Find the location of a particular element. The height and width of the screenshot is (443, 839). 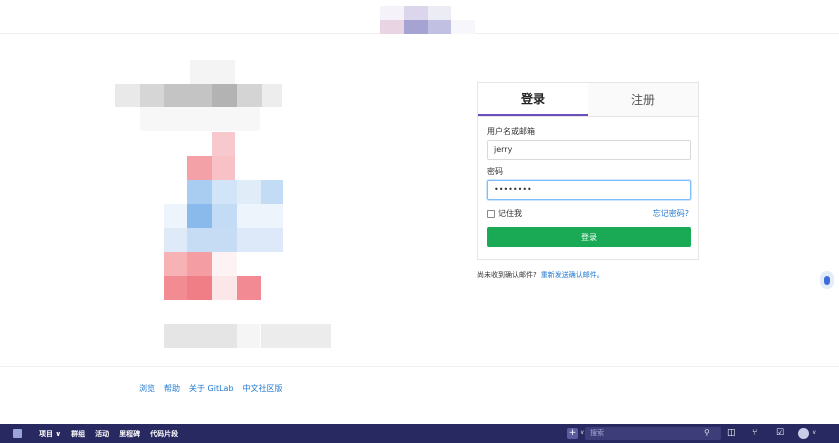

search-input: 搜索 is located at coordinates (653, 433).